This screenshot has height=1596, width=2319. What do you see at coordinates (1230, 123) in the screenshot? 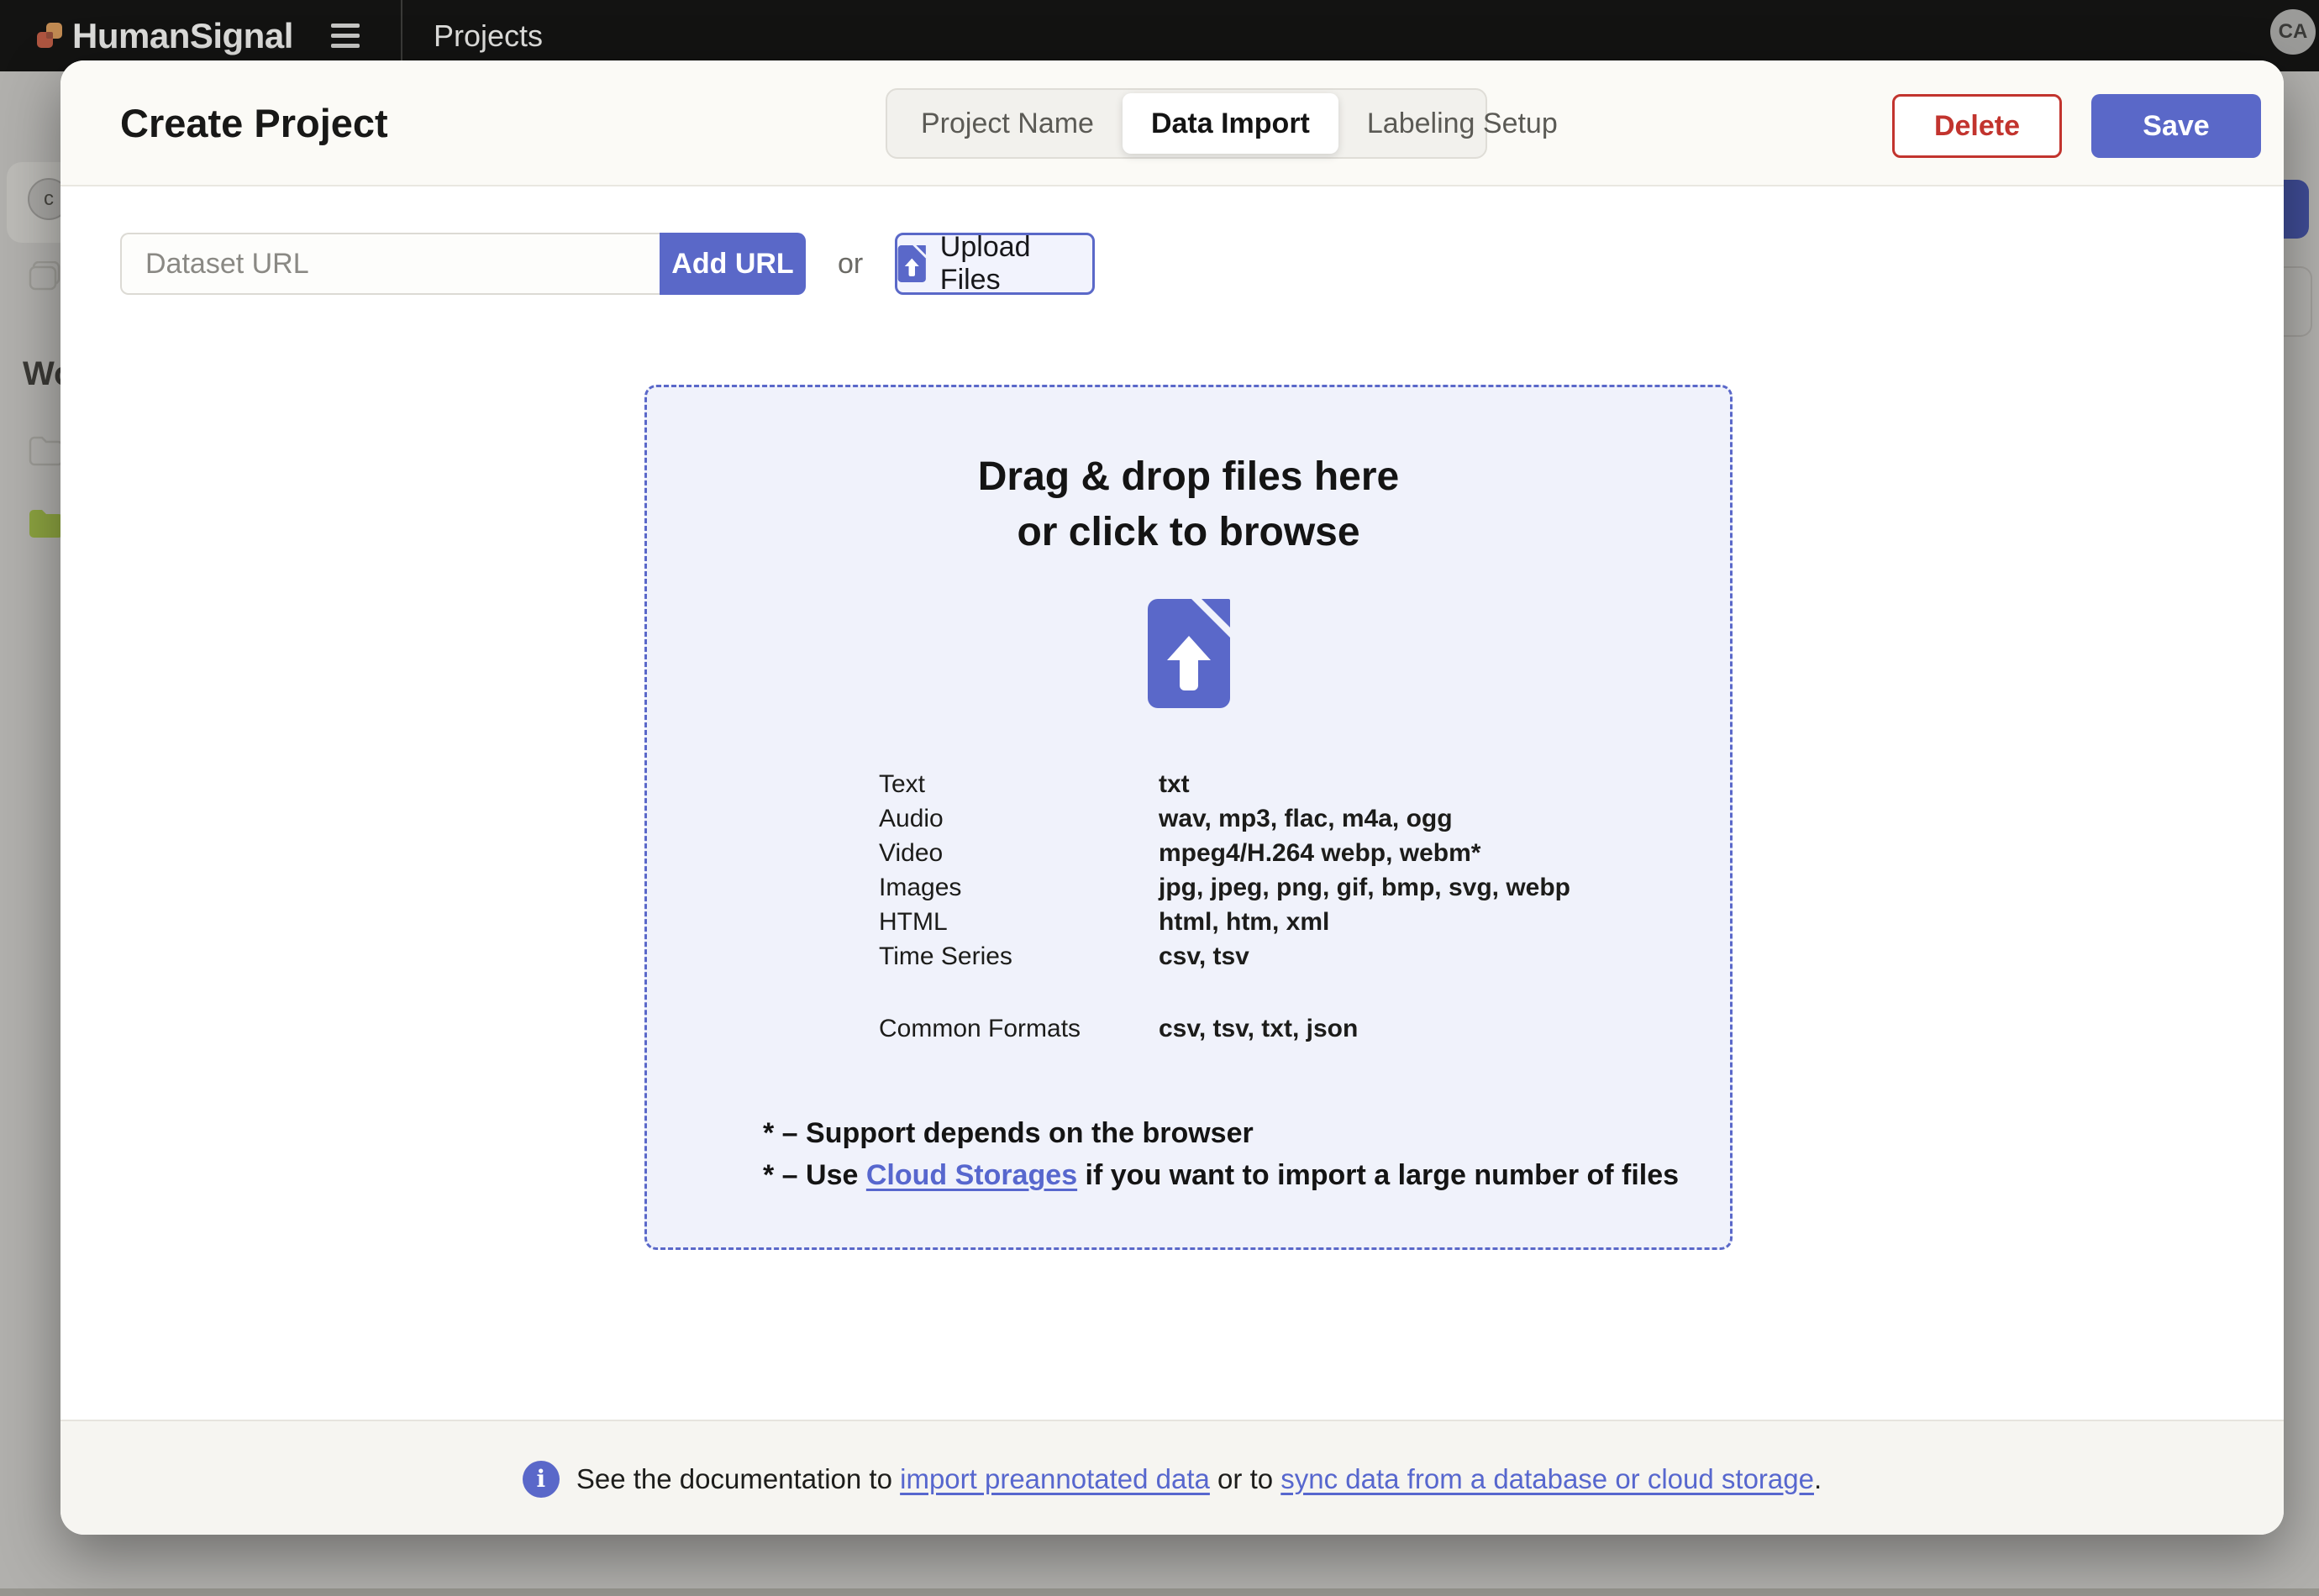
I see `tab-data-import: Data Import` at bounding box center [1230, 123].